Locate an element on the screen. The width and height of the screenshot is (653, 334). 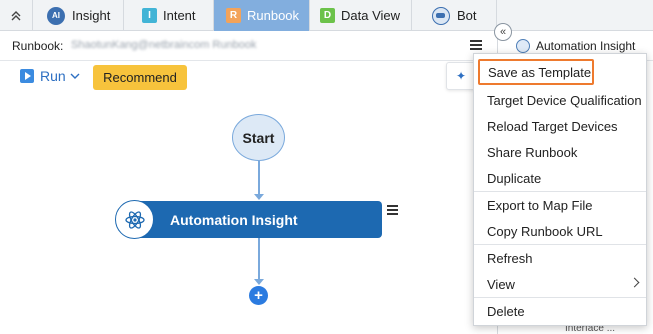
menu-item-export-to-map-file: Export to Map File is located at coordinates (560, 205).